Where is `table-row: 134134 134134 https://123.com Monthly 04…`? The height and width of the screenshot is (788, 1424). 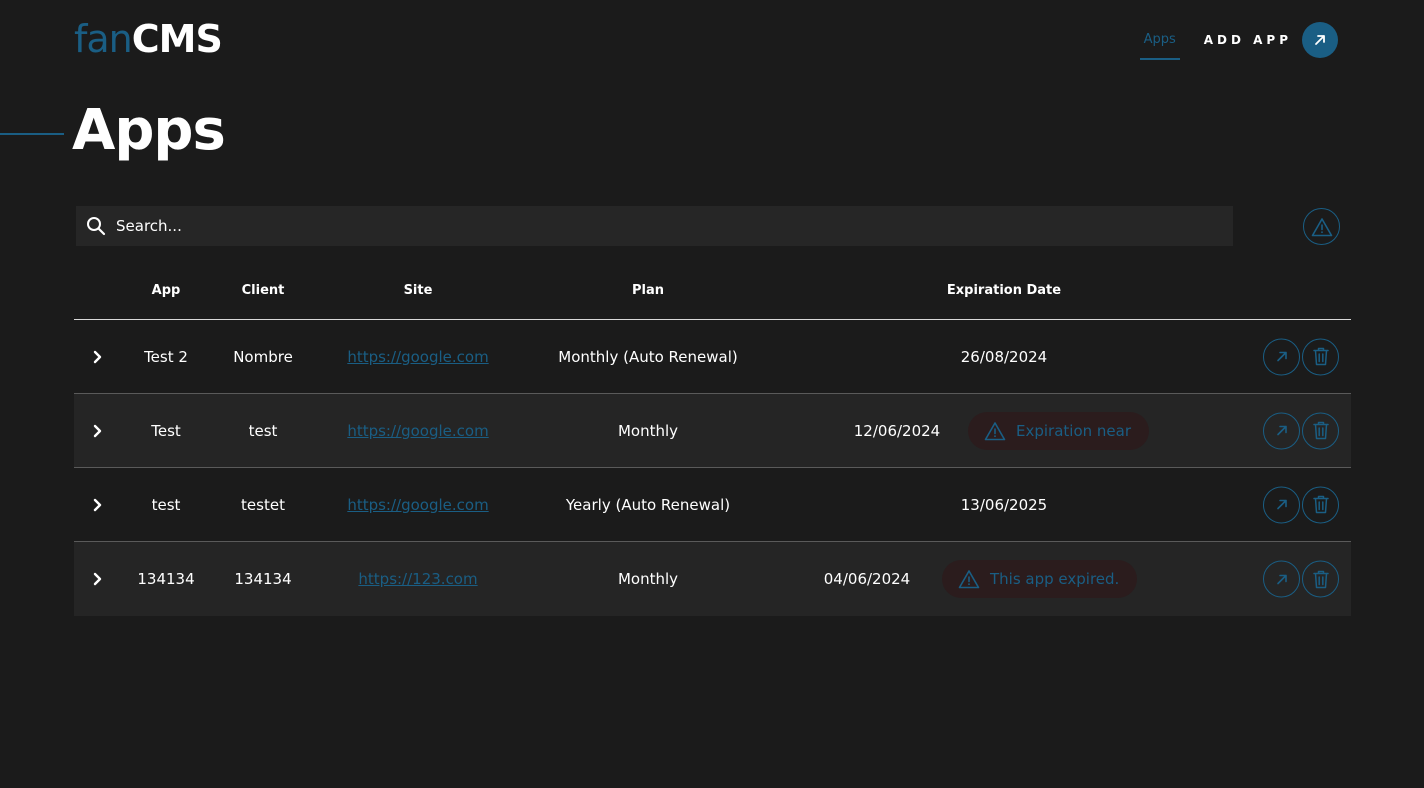
table-row: 134134 134134 https://123.com Monthly 04… is located at coordinates (712, 579).